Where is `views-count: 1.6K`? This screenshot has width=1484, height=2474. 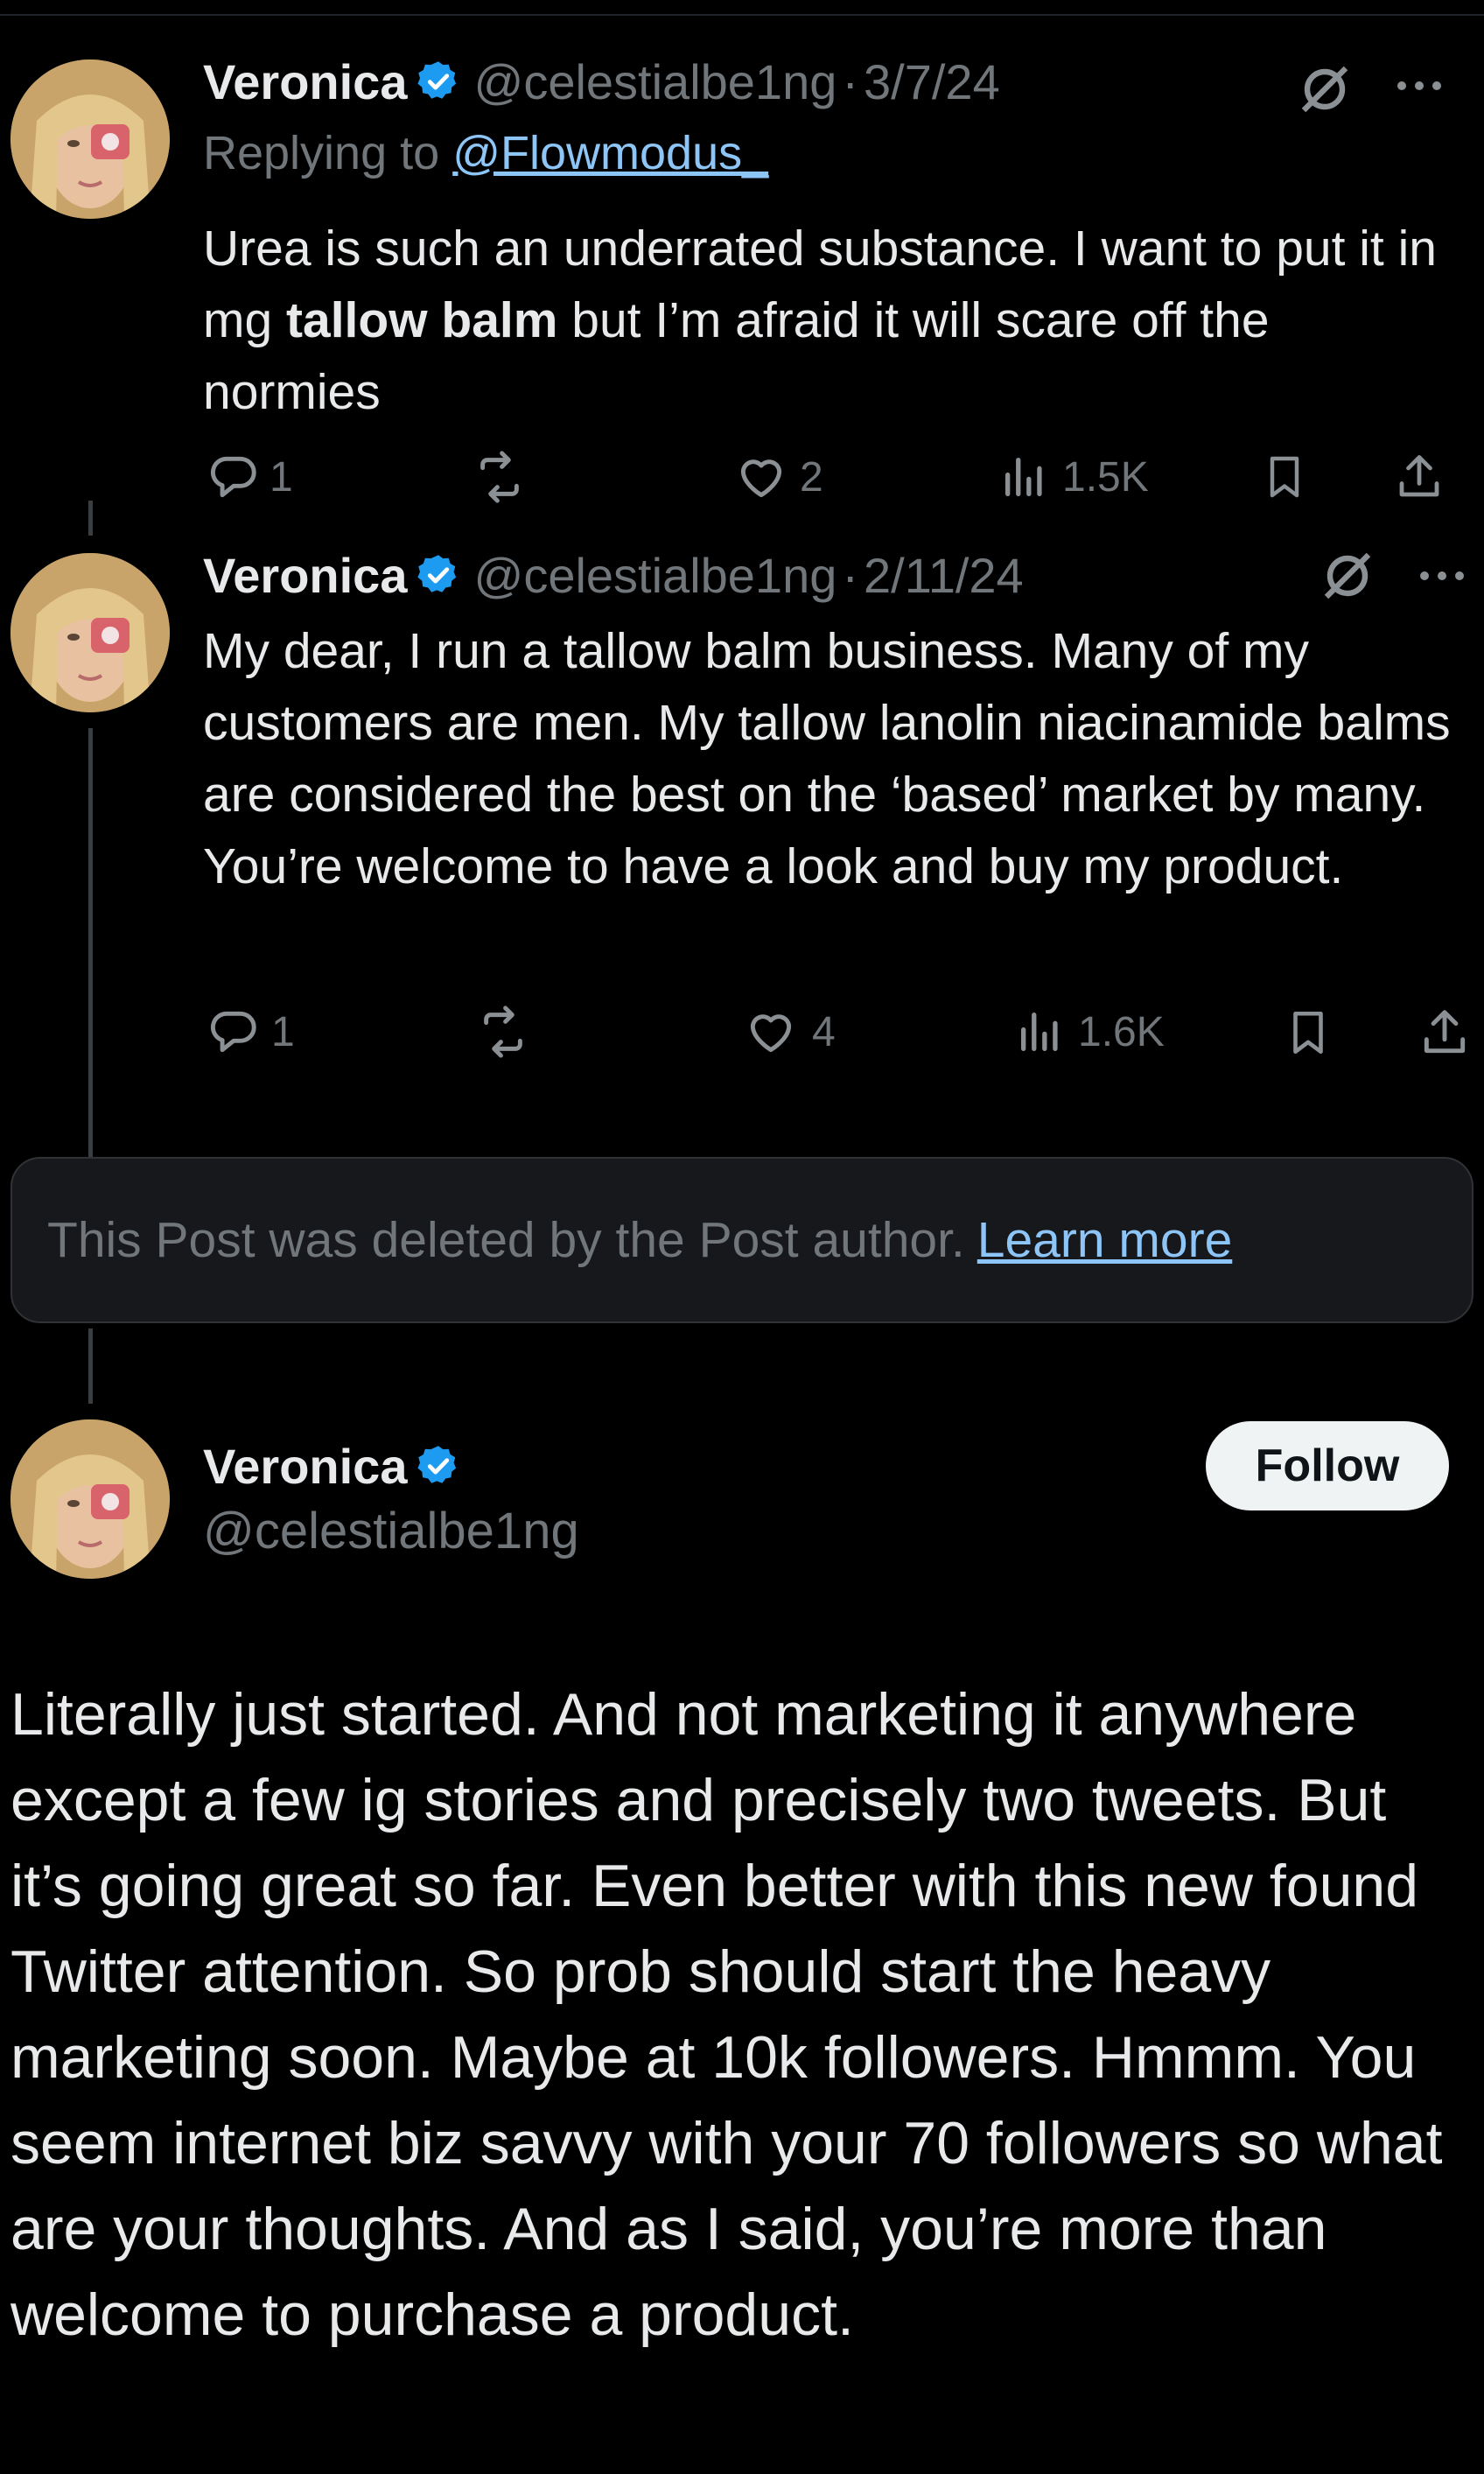 views-count: 1.6K is located at coordinates (1121, 1031).